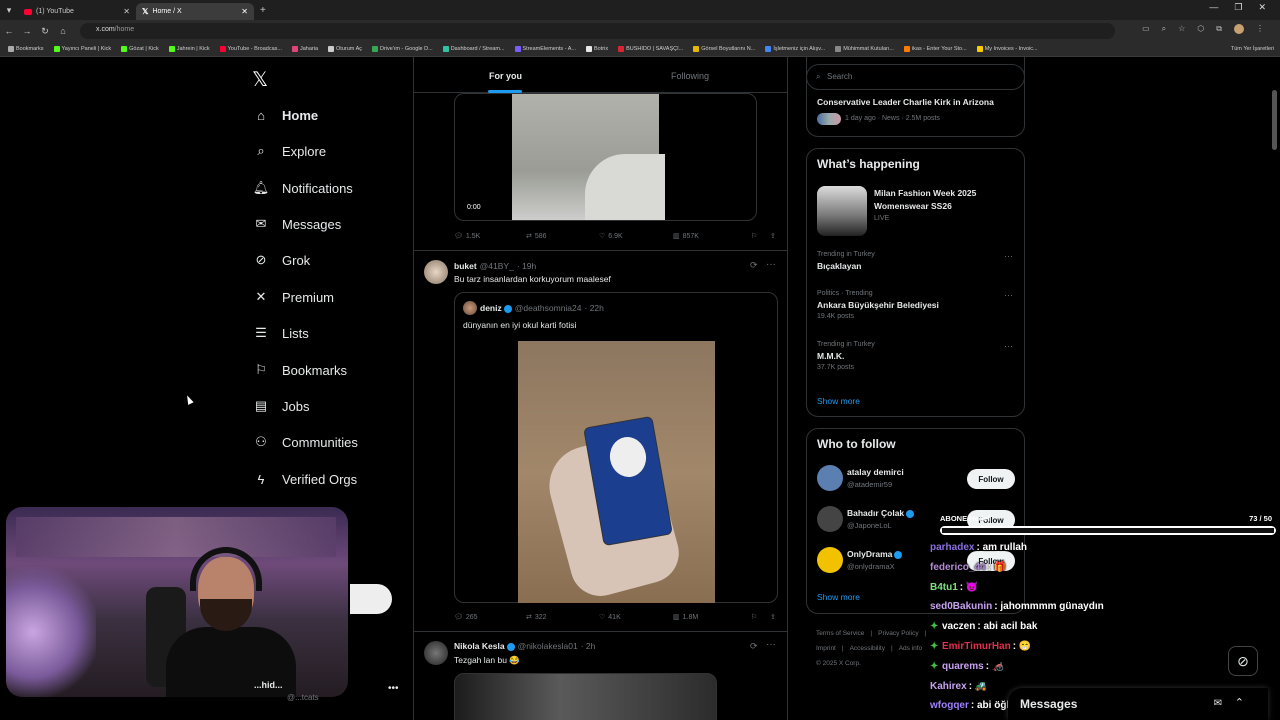  What do you see at coordinates (911, 648) in the screenshot?
I see `footer-link: Ads info` at bounding box center [911, 648].